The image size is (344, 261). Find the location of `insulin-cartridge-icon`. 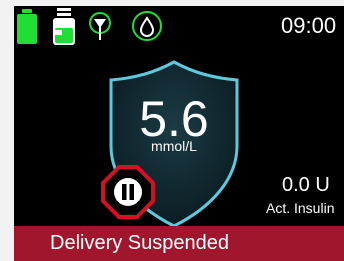

insulin-cartridge-icon is located at coordinates (64, 26).